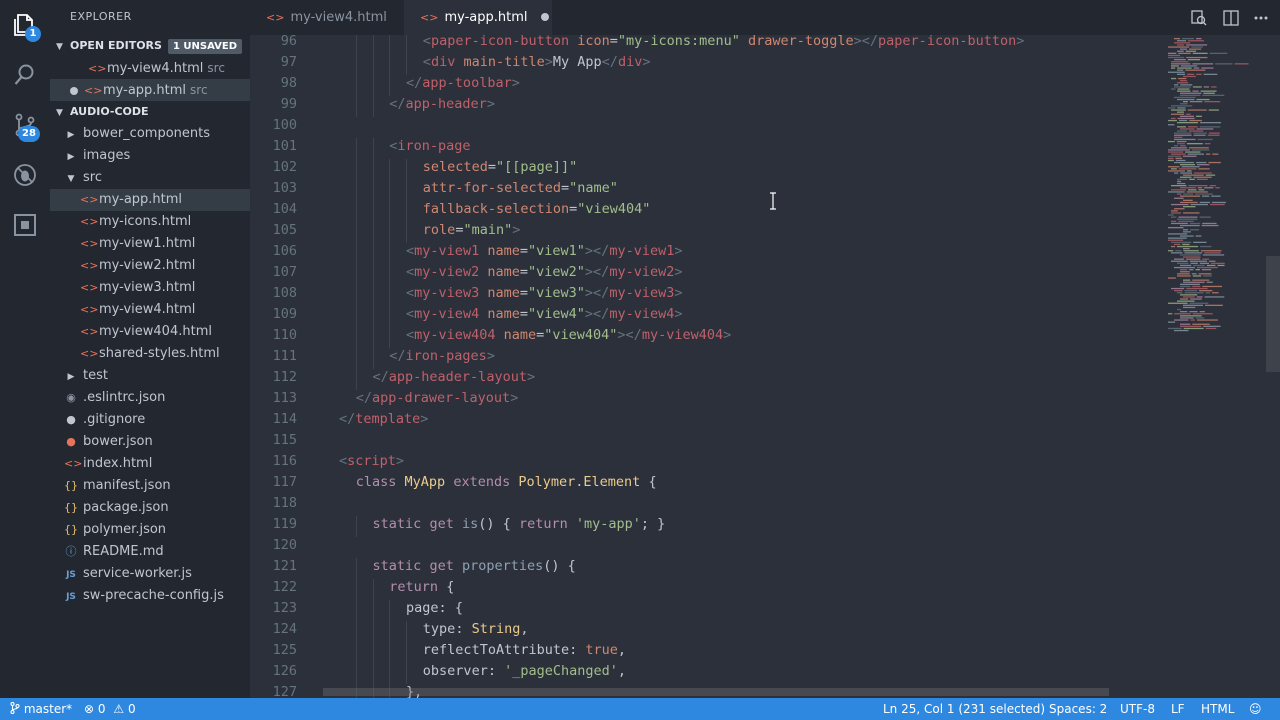  What do you see at coordinates (150, 596) in the screenshot?
I see `tree-file: JS sw-precache-config.js` at bounding box center [150, 596].